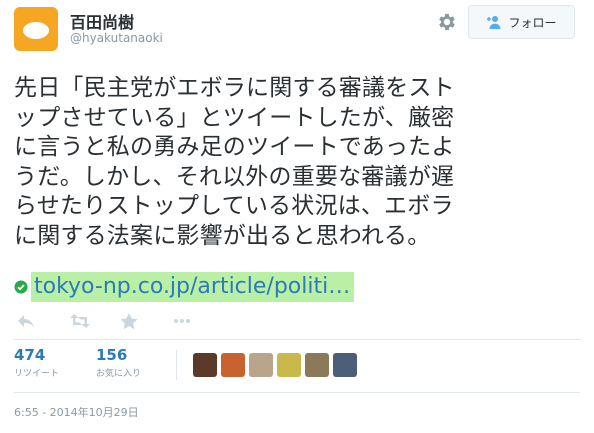 This screenshot has width=594, height=433. What do you see at coordinates (234, 176) in the screenshot?
I see `tweet-text-line: うだ。しかし、それ以外の重要な審議が遅` at bounding box center [234, 176].